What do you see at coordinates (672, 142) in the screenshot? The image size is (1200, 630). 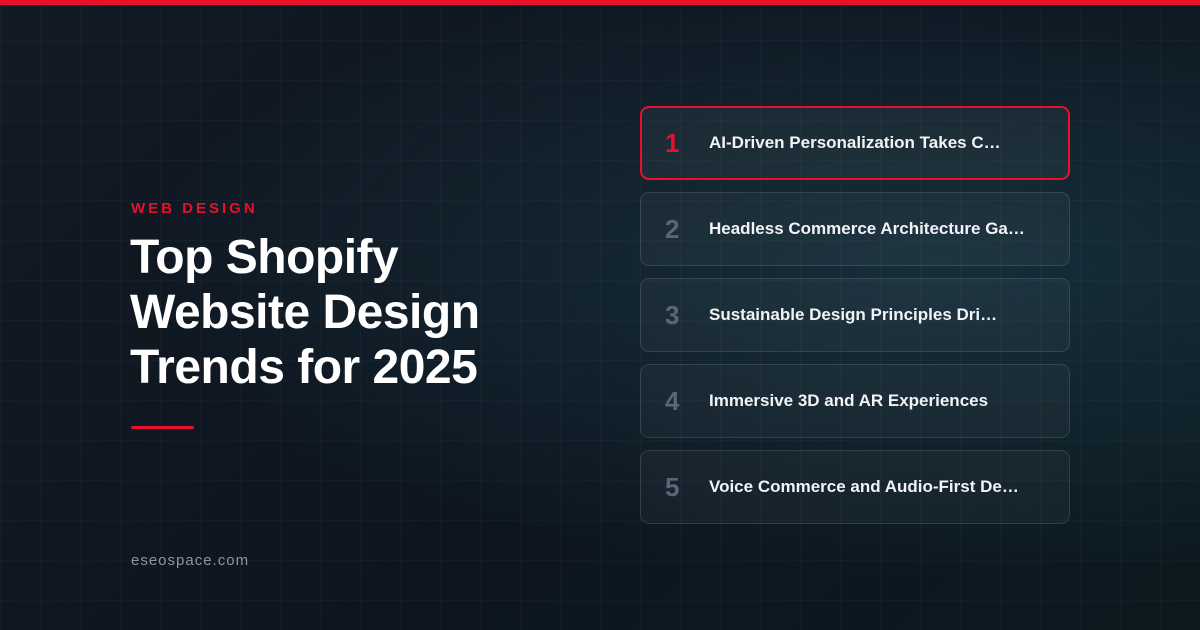 I see `trend-number: 1` at bounding box center [672, 142].